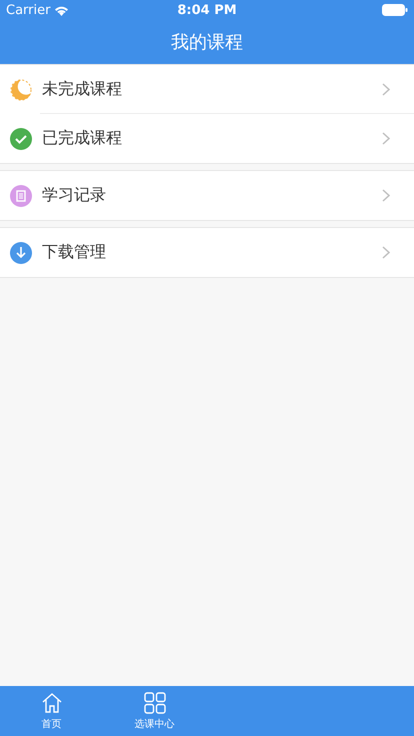 The image size is (414, 736). Describe the element at coordinates (207, 195) in the screenshot. I see `menu-item: 学习记录` at that location.